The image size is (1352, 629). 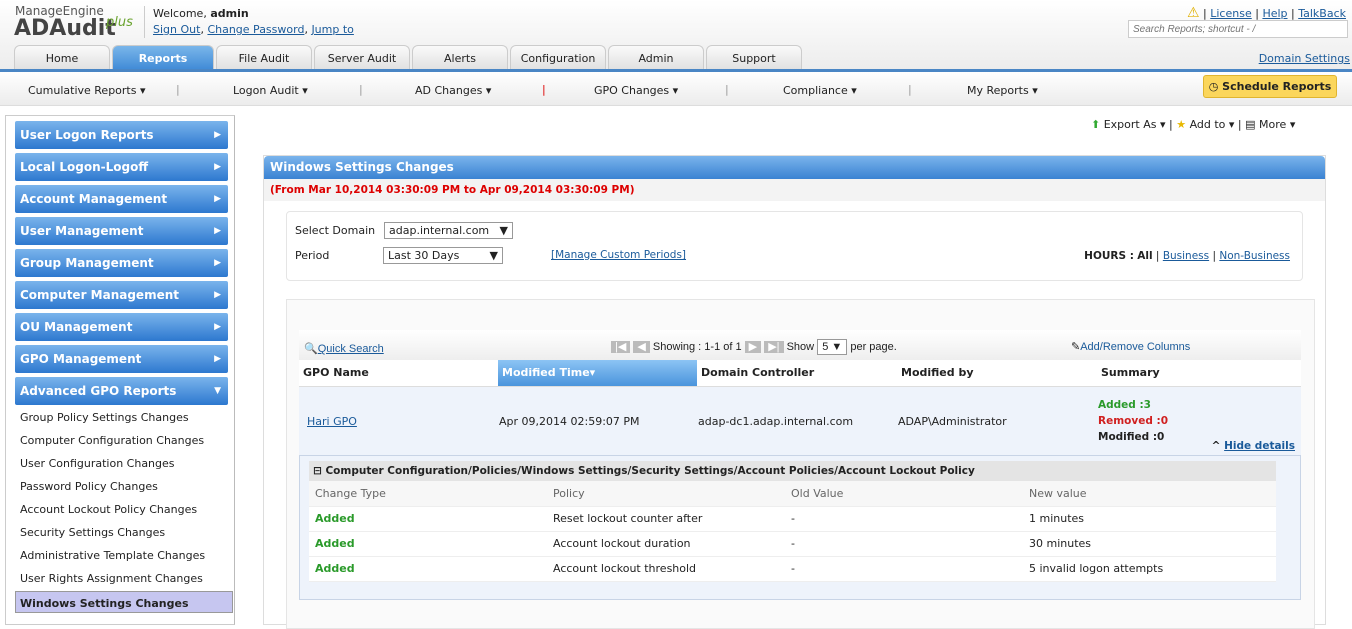 I want to click on tab-file-audit: File Audit, so click(x=264, y=57).